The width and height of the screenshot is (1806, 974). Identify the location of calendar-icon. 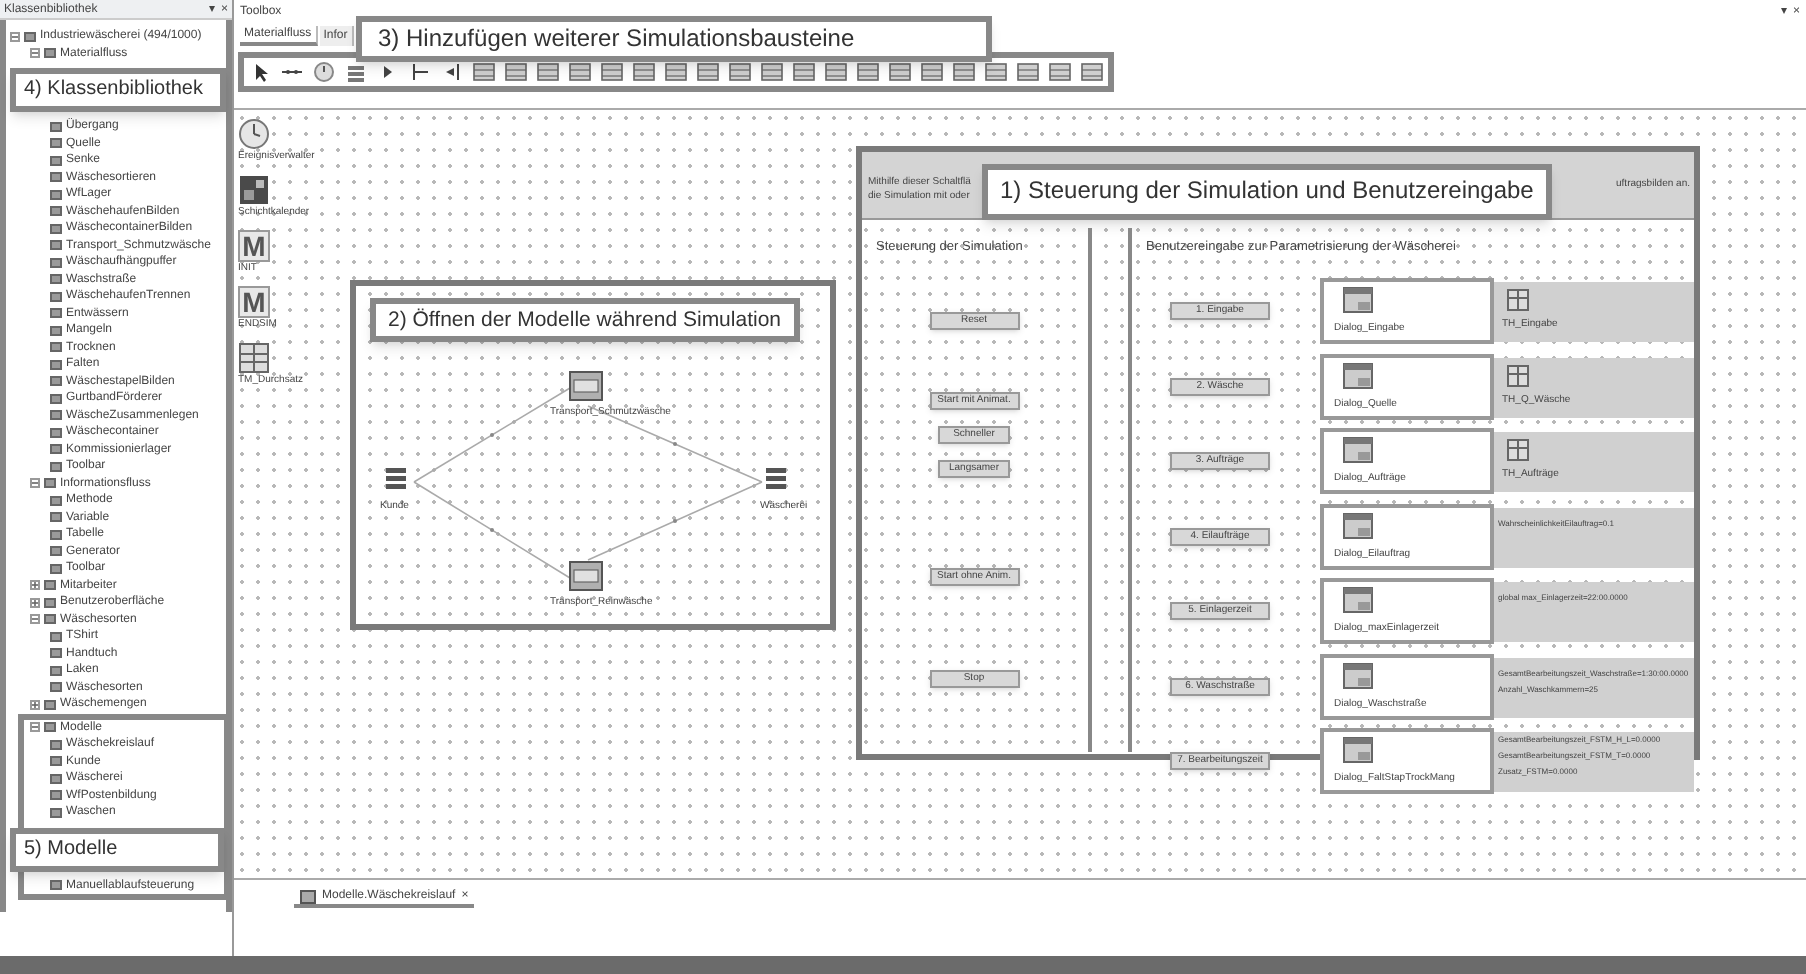
(254, 190).